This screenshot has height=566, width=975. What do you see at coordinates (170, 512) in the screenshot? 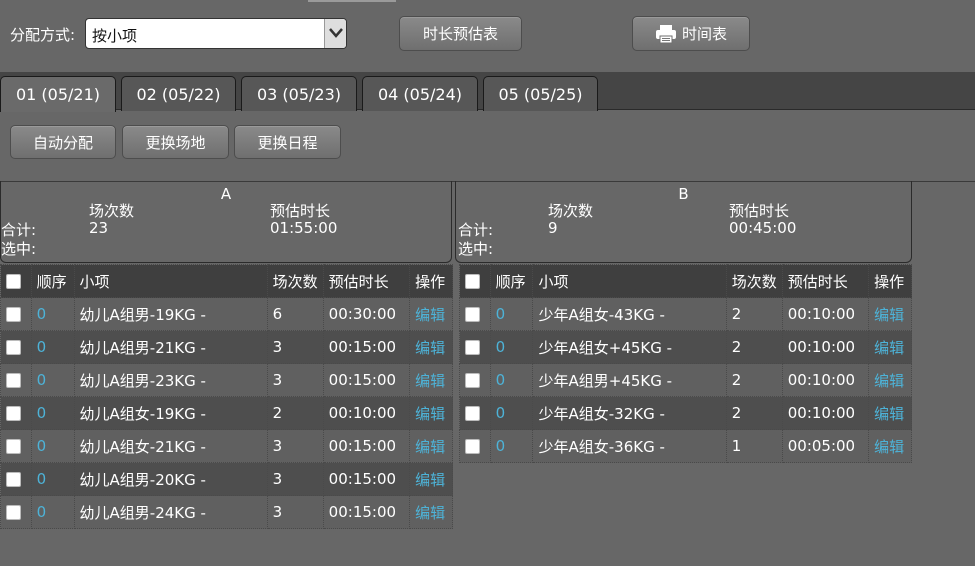
I see `item-cell: 幼儿A组男-24KG -` at bounding box center [170, 512].